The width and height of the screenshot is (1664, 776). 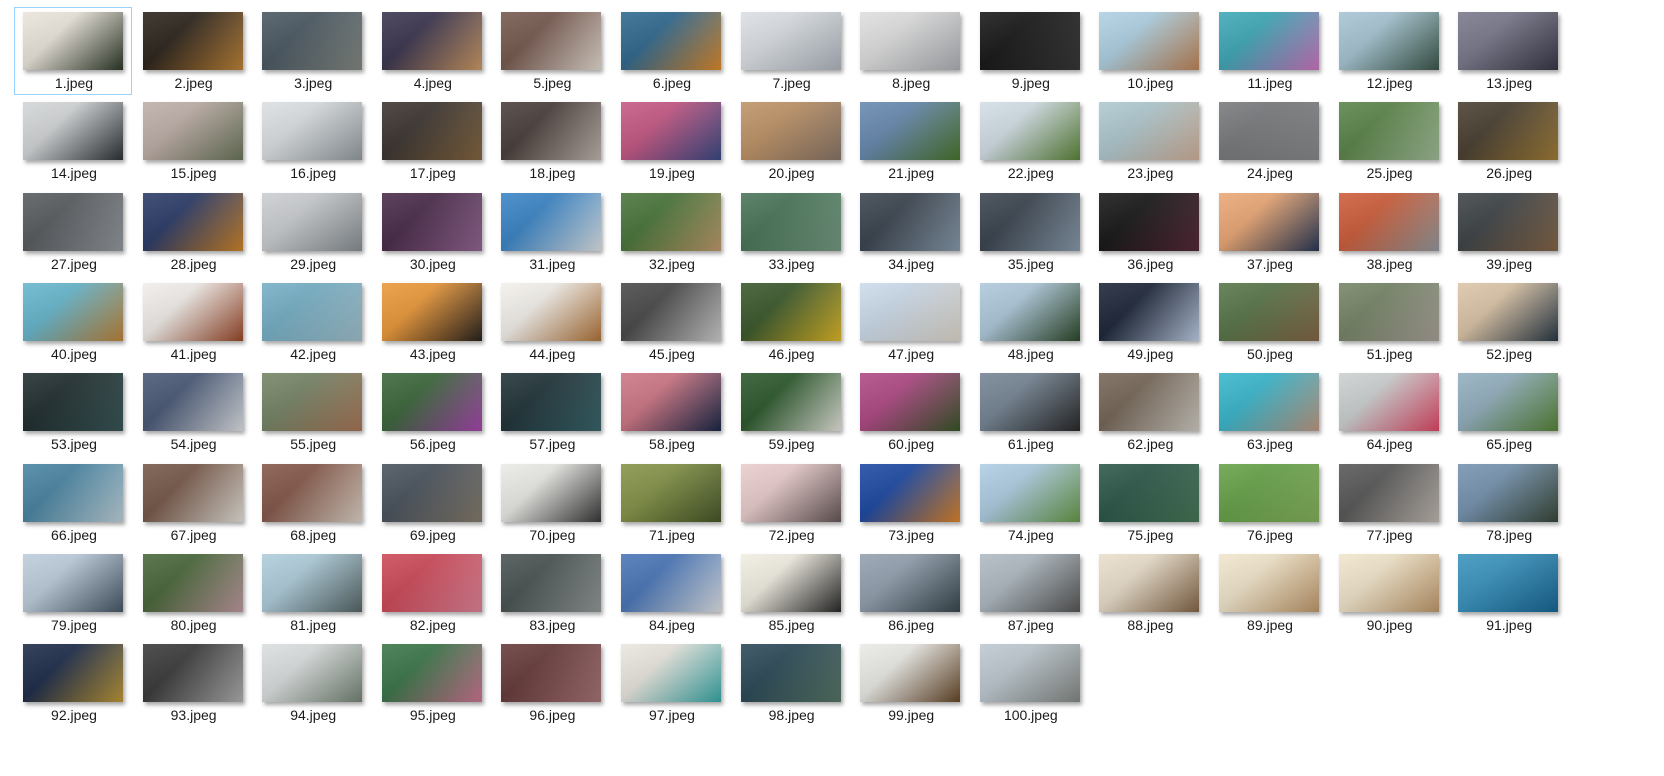 I want to click on file-item: 27.jpeg, so click(x=73, y=232).